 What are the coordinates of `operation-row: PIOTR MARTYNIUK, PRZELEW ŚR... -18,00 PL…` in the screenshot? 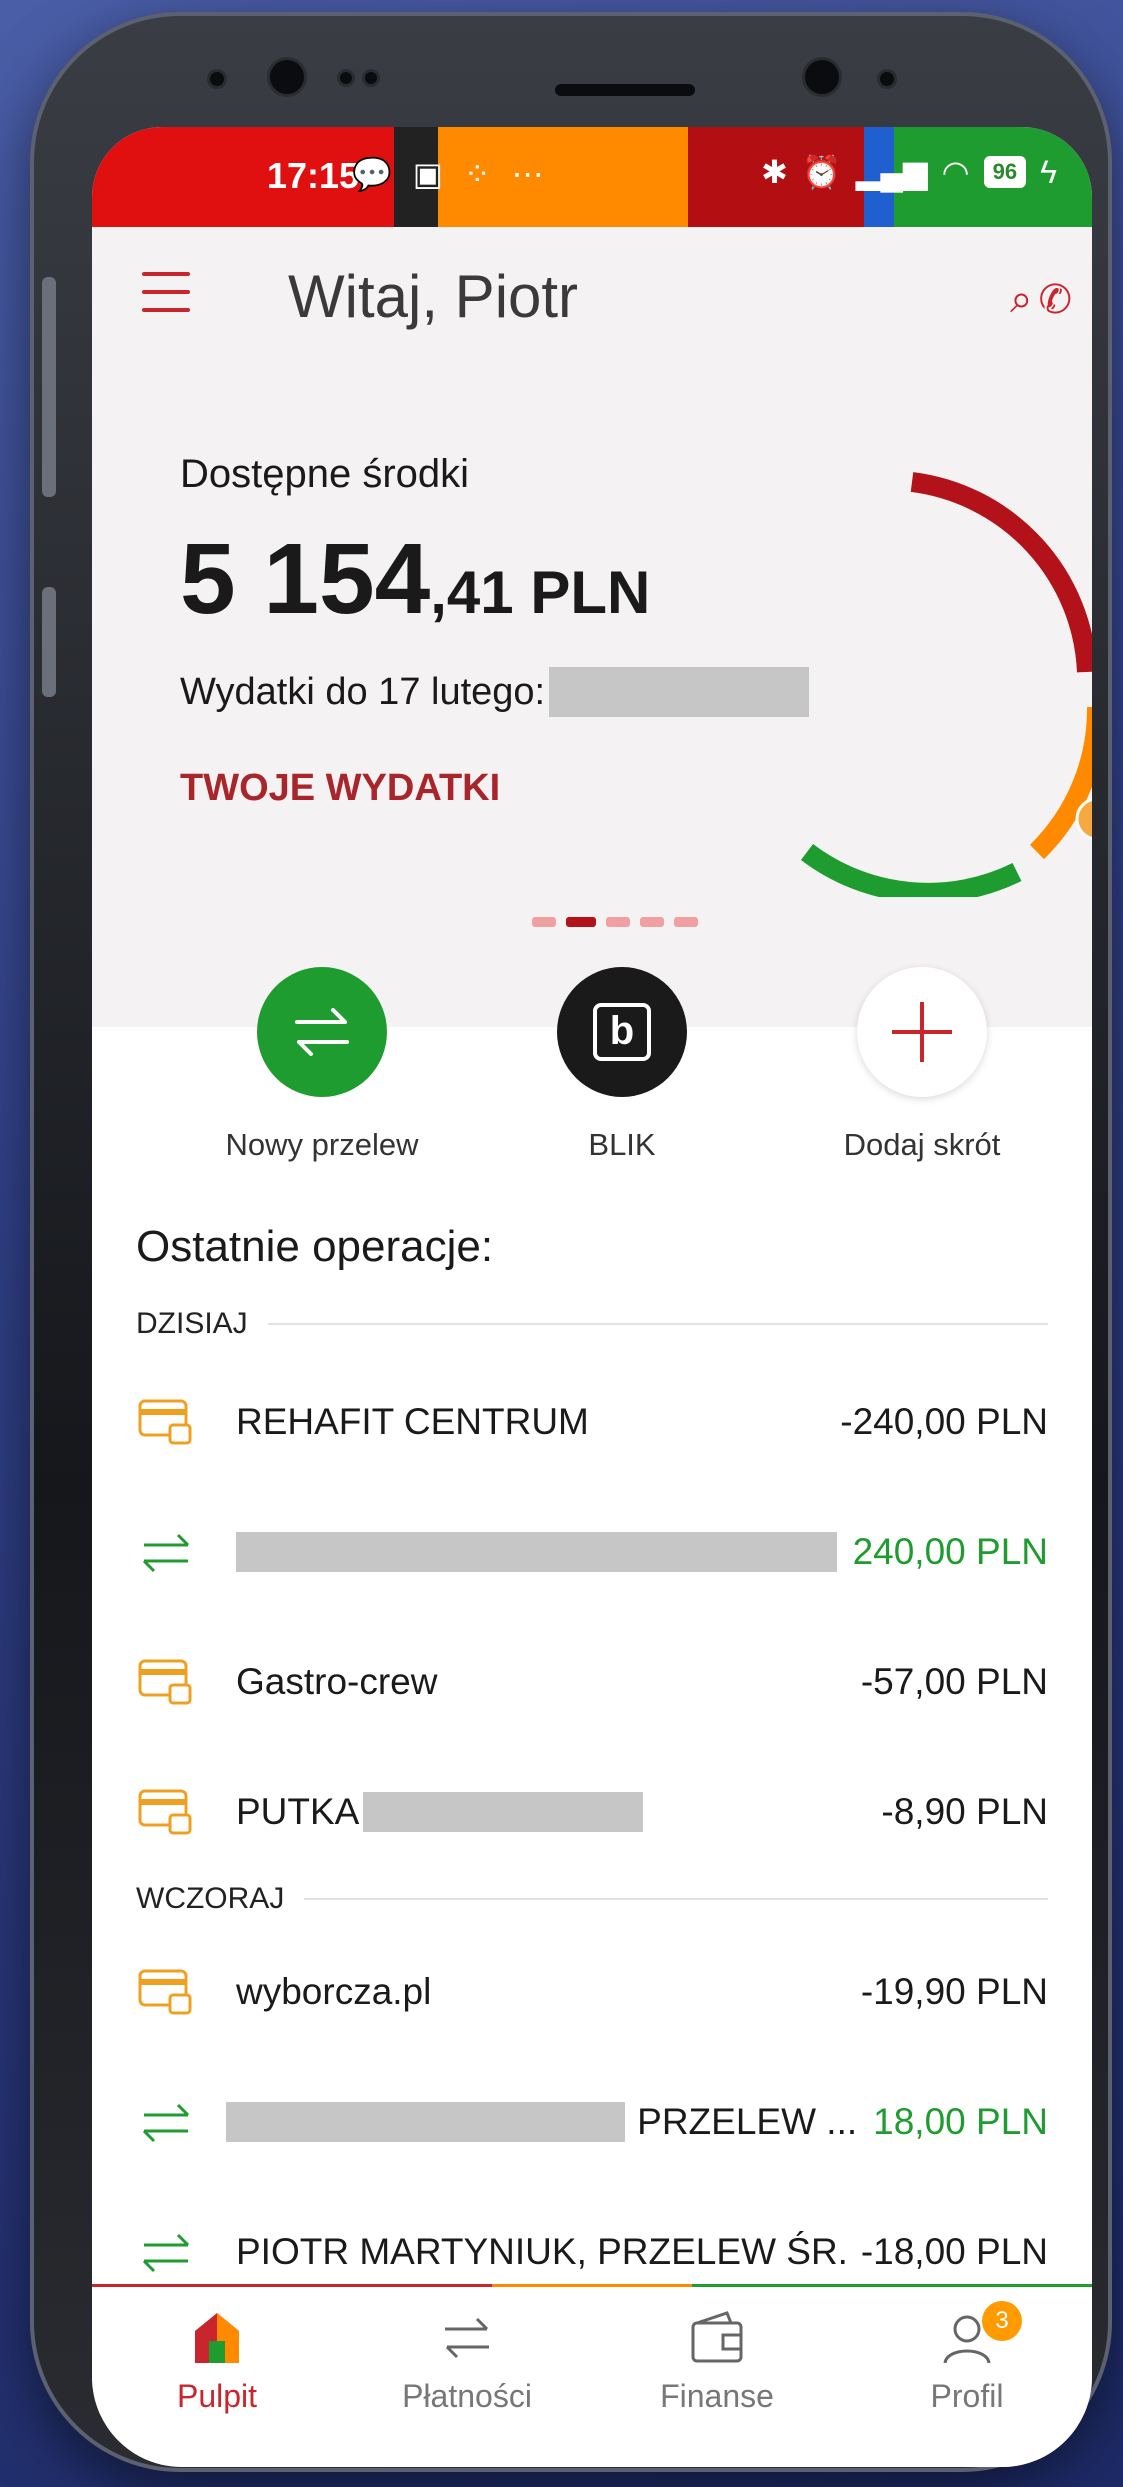 It's located at (592, 2252).